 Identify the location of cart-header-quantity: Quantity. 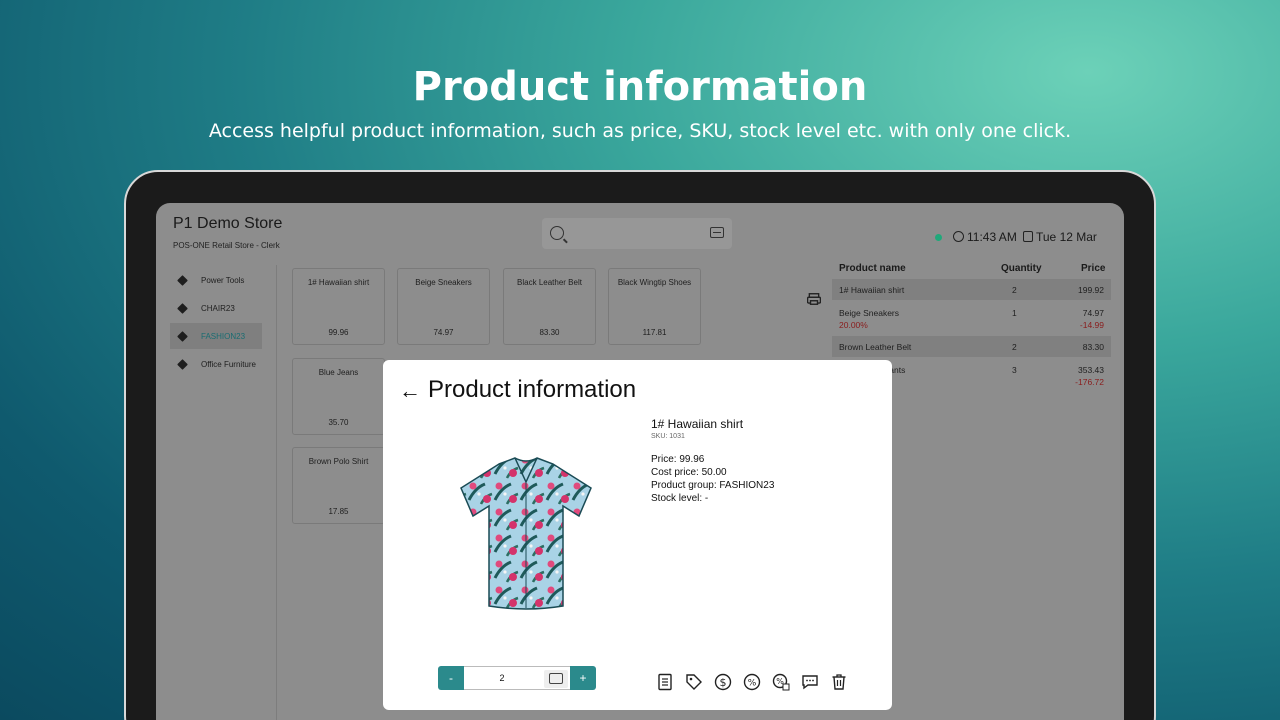
(1021, 268).